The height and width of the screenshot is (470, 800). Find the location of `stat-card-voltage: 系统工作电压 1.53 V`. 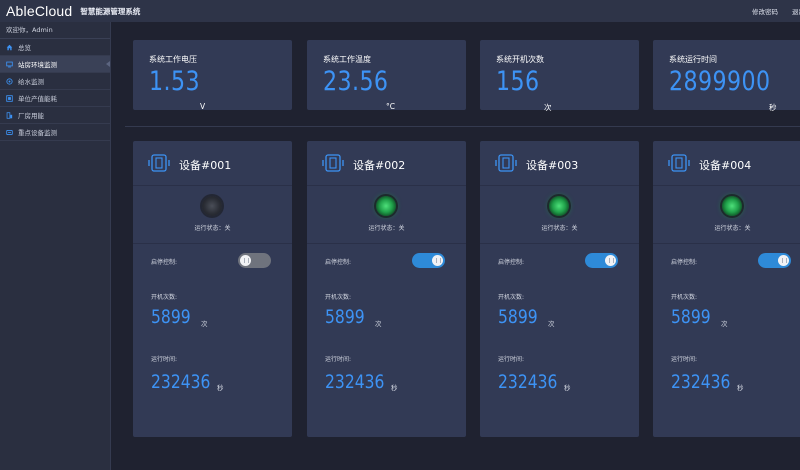

stat-card-voltage: 系统工作电压 1.53 V is located at coordinates (212, 75).